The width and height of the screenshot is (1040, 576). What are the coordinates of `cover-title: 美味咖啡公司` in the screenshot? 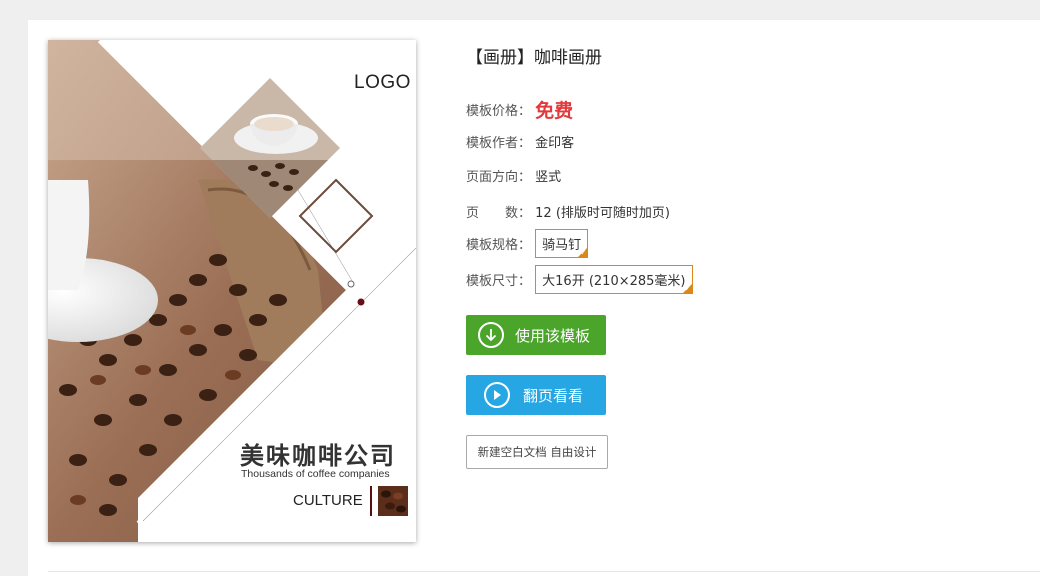 It's located at (318, 456).